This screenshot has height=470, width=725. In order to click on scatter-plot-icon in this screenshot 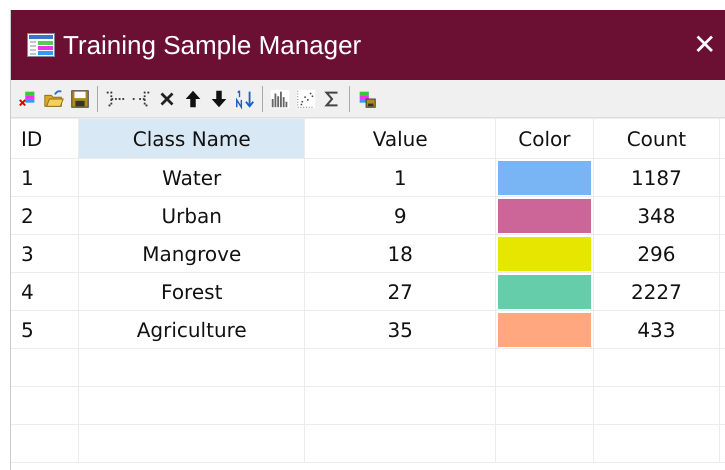, I will do `click(306, 99)`.